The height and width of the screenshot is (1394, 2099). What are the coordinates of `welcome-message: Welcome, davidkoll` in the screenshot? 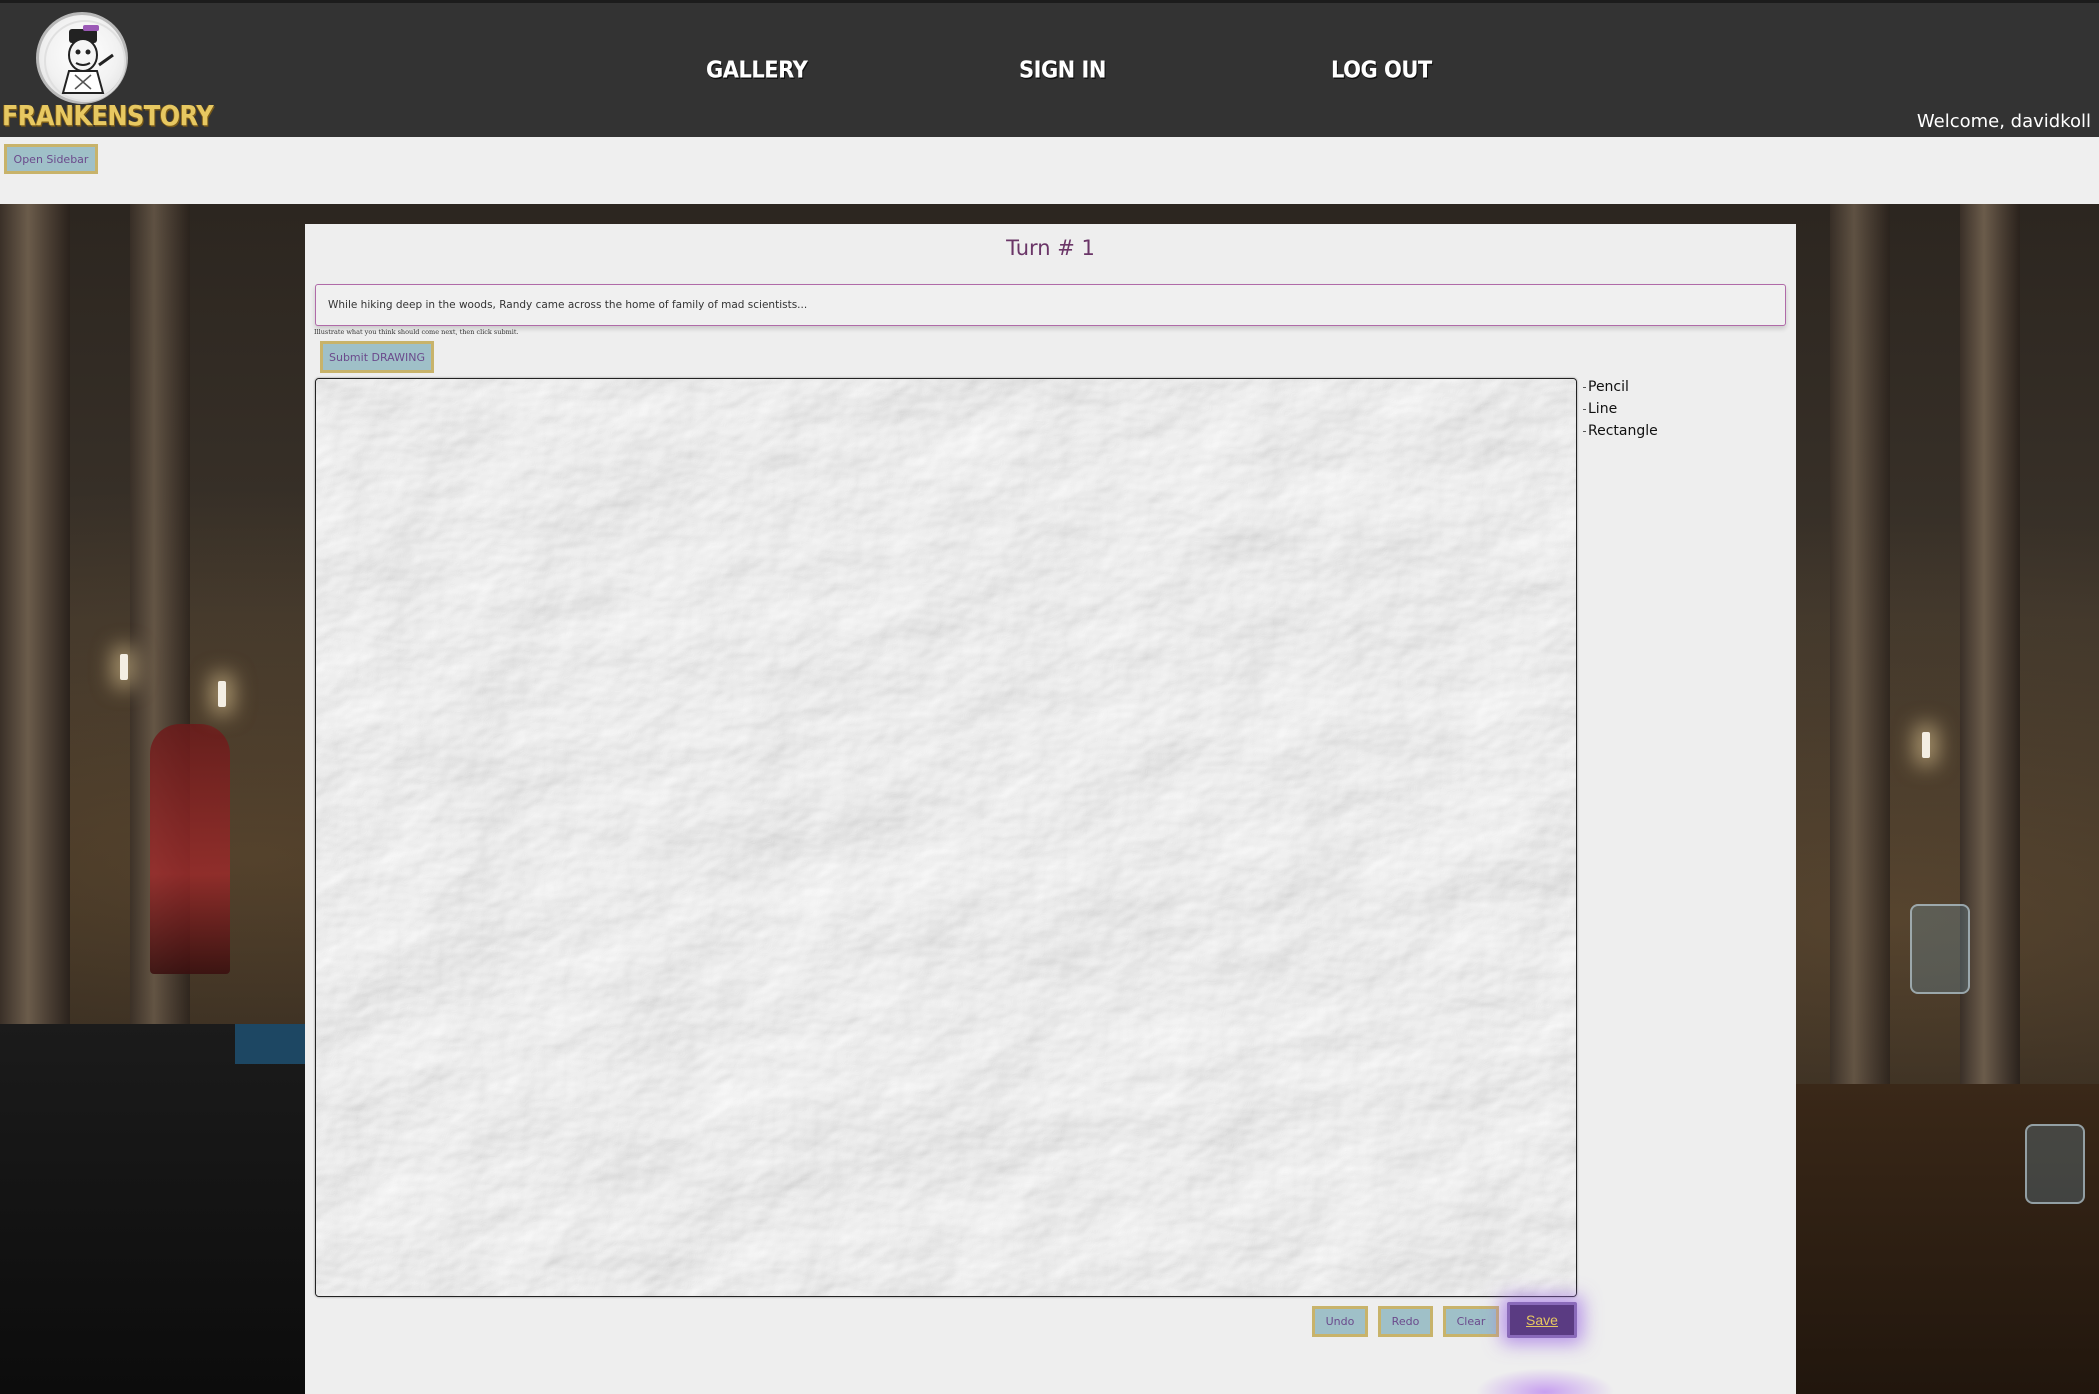 It's located at (2003, 121).